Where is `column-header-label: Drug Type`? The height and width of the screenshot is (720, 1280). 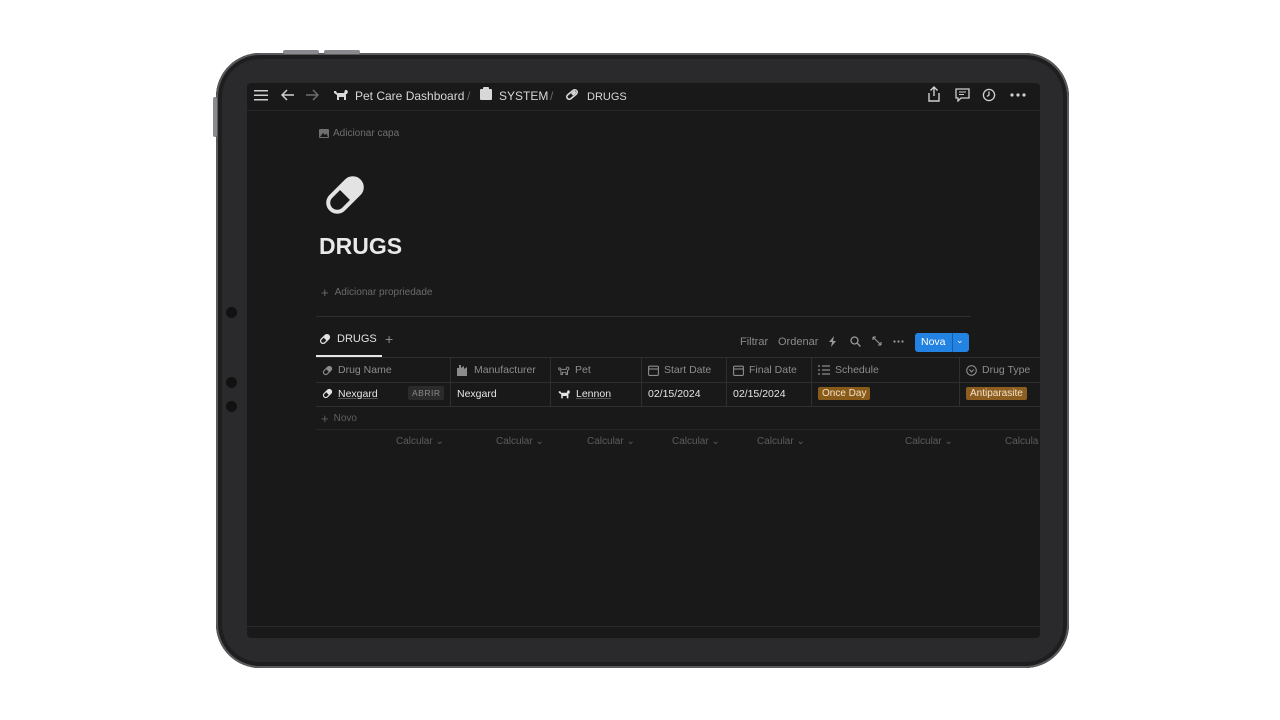
column-header-label: Drug Type is located at coordinates (1006, 370).